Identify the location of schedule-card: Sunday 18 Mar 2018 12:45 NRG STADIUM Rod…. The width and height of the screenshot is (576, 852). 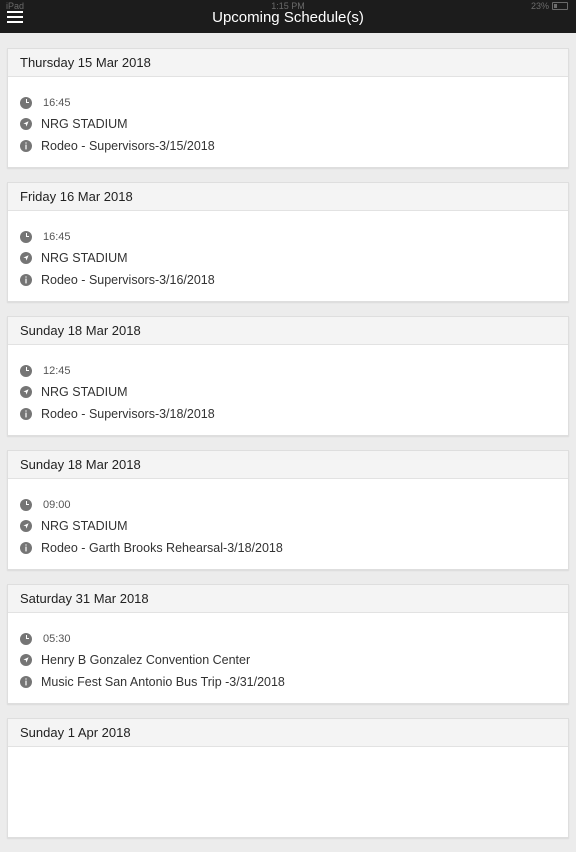
(288, 376).